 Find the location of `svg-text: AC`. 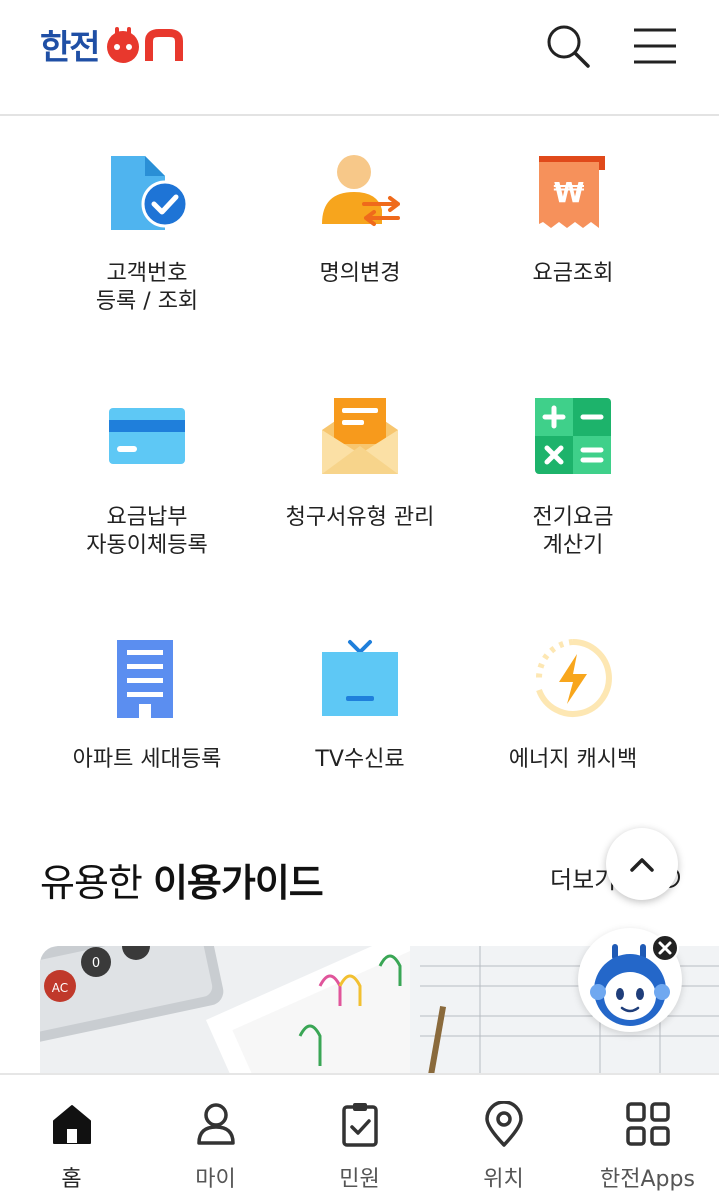

svg-text: AC is located at coordinates (60, 988).